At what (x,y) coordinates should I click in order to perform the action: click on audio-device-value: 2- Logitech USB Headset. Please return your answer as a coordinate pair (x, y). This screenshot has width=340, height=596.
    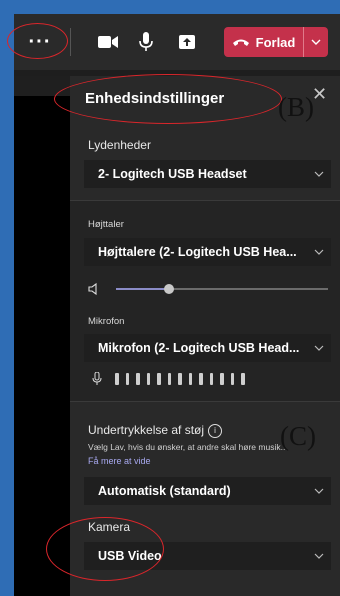
    Looking at the image, I should click on (172, 174).